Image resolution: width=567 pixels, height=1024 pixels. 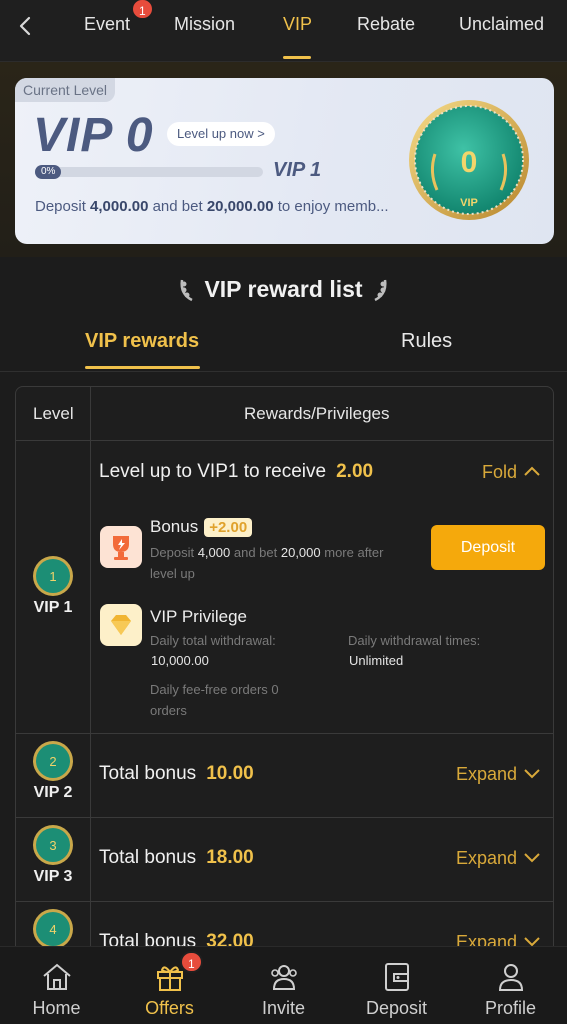 What do you see at coordinates (107, 24) in the screenshot?
I see `tab-event: Event` at bounding box center [107, 24].